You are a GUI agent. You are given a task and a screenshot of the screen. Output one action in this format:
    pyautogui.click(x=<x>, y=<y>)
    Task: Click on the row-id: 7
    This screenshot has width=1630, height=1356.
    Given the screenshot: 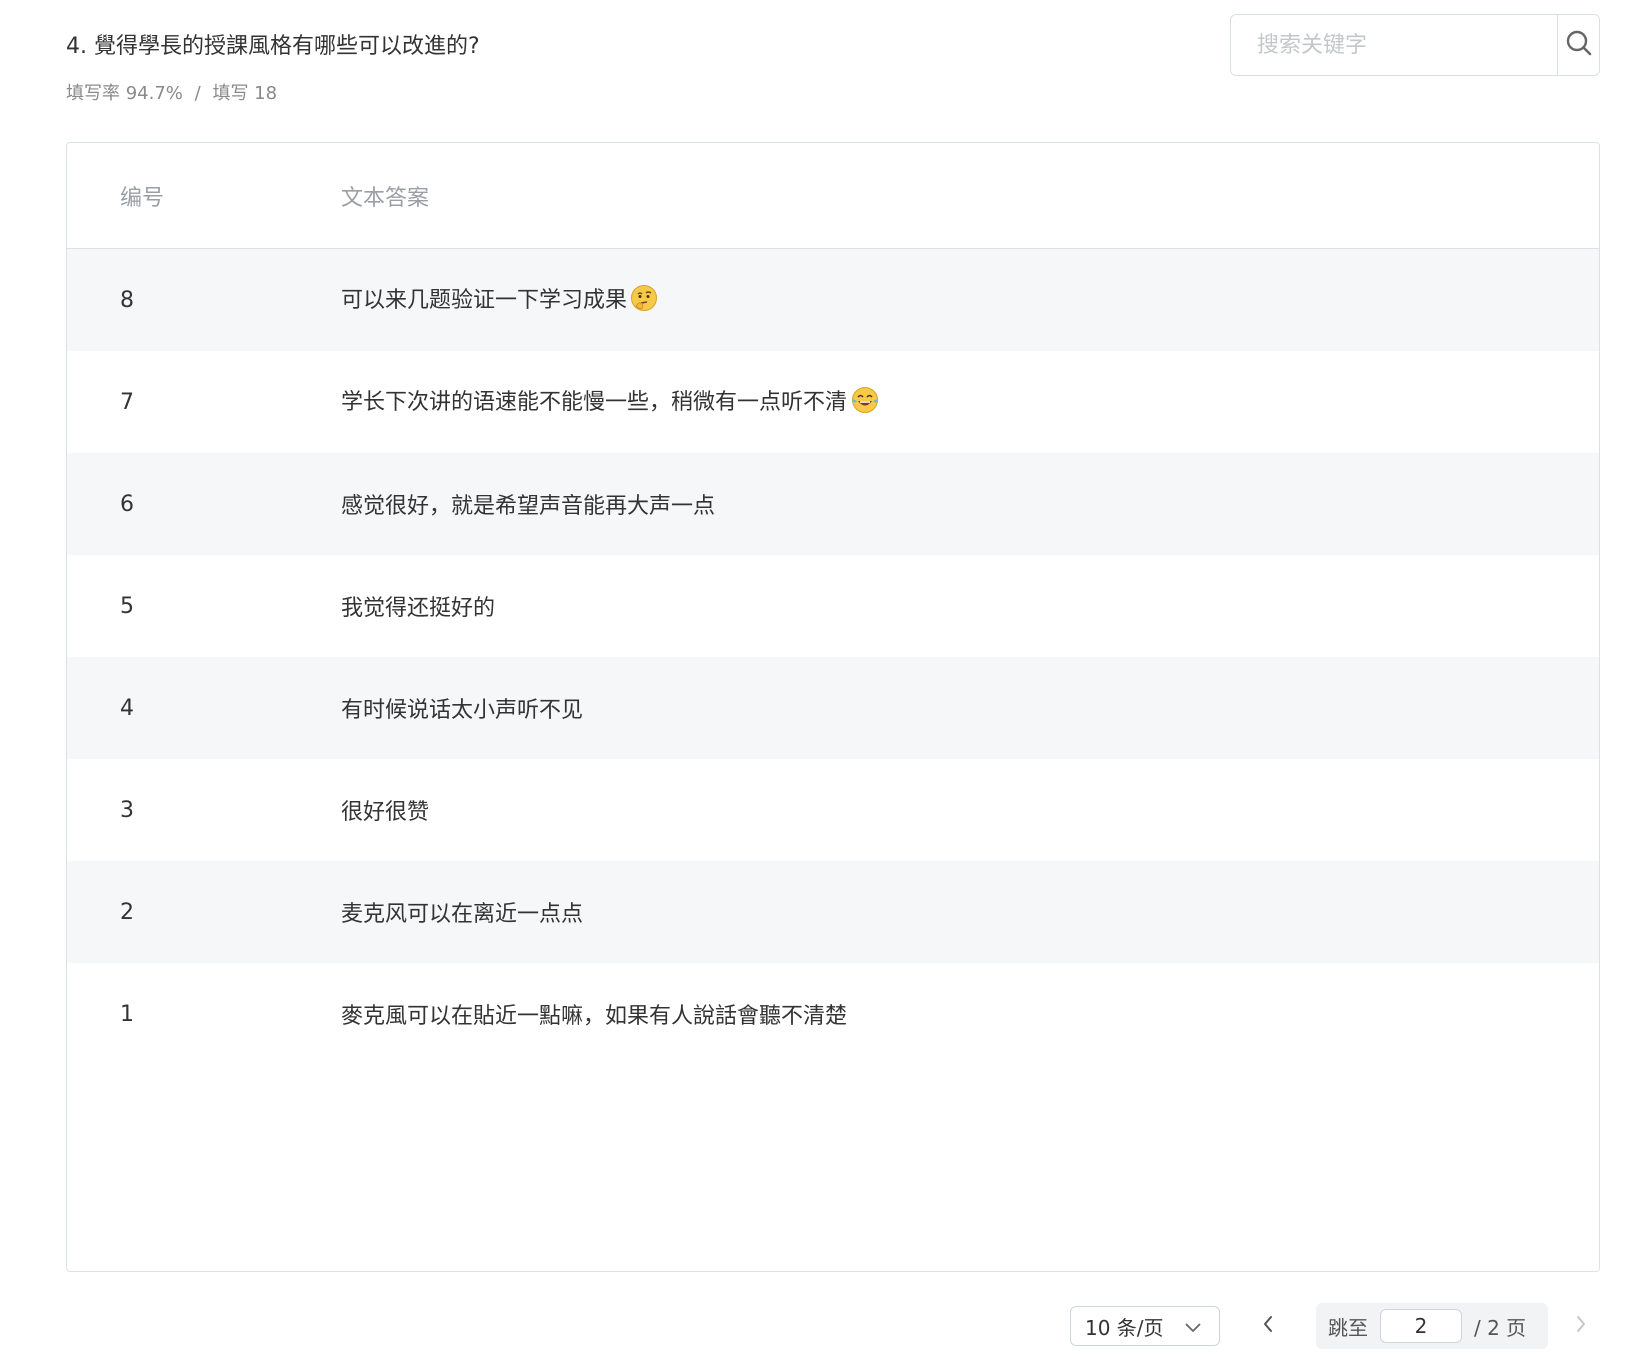 What is the action you would take?
    pyautogui.click(x=127, y=402)
    